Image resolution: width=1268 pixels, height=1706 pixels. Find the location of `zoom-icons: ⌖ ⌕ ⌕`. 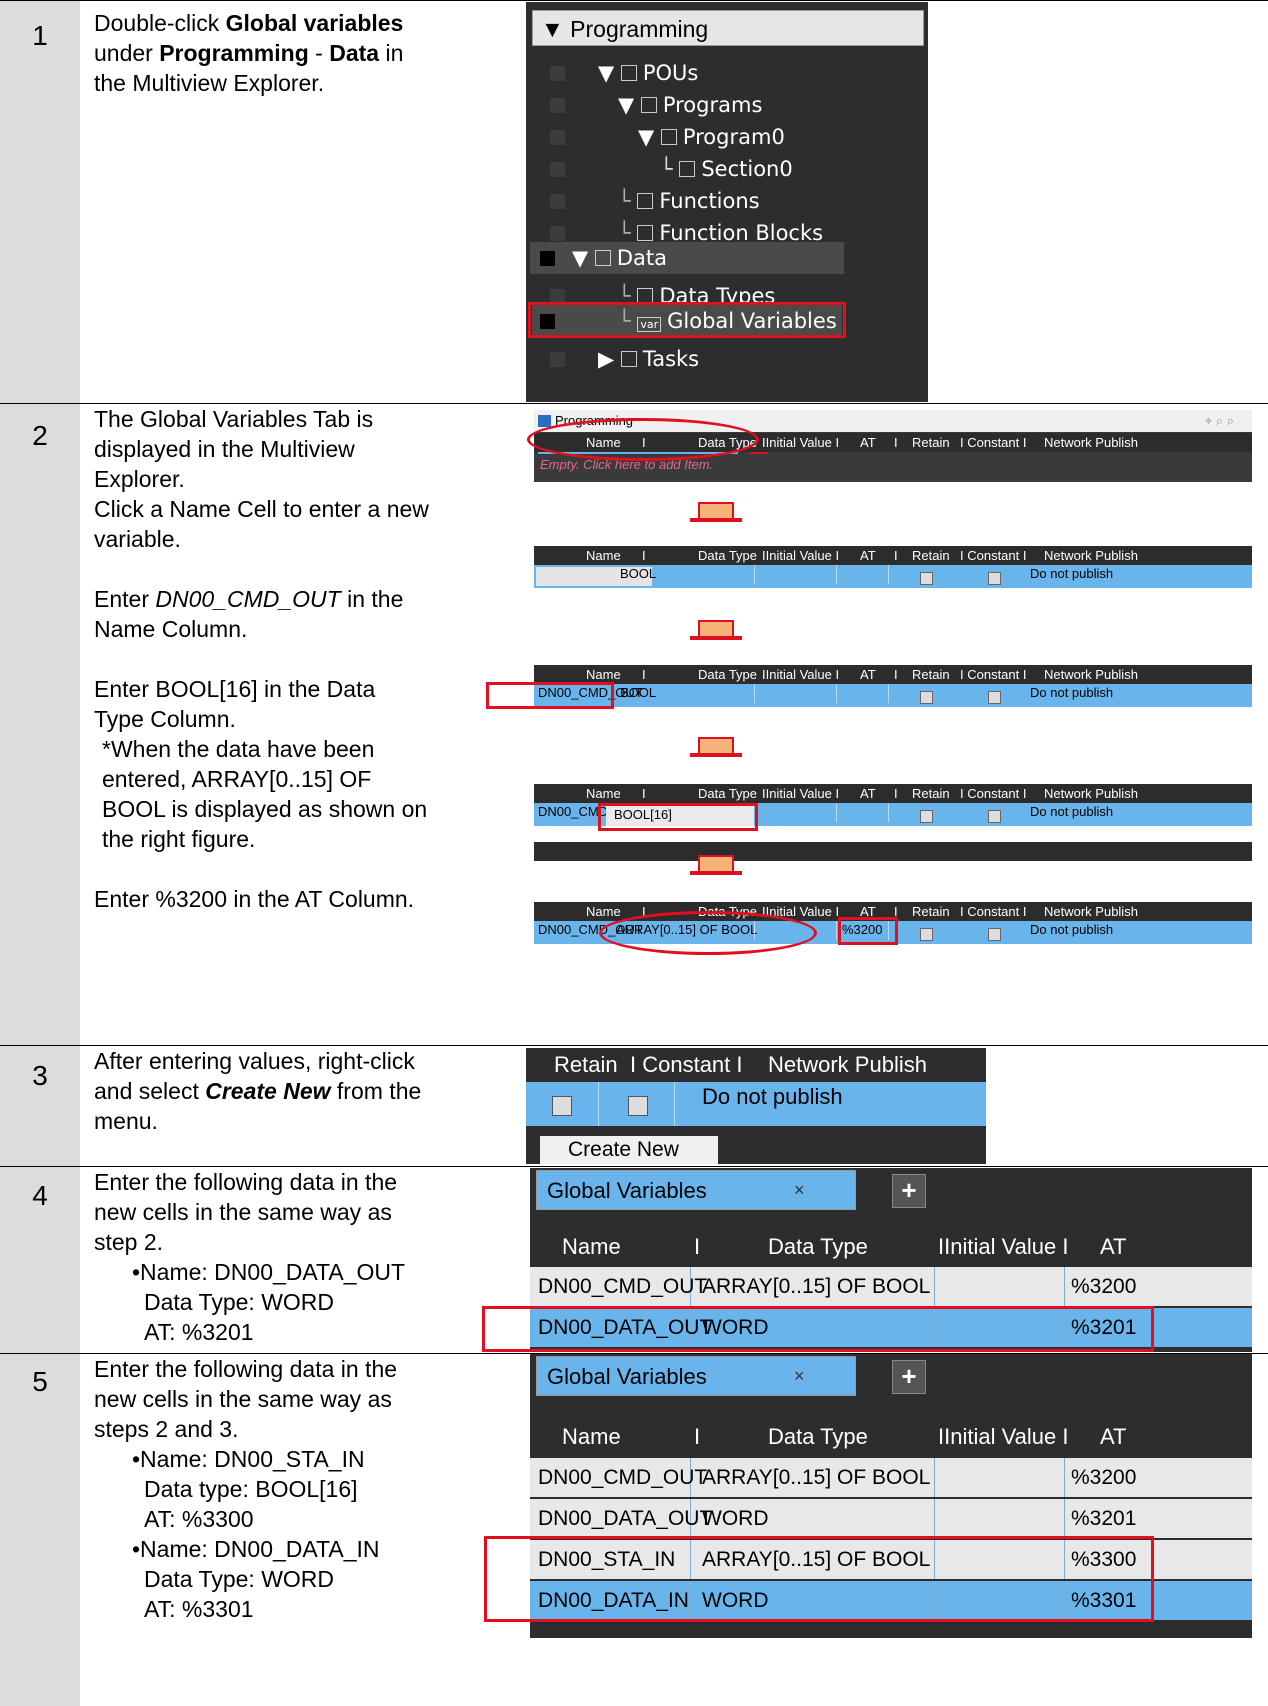

zoom-icons: ⌖ ⌕ ⌕ is located at coordinates (1219, 420).